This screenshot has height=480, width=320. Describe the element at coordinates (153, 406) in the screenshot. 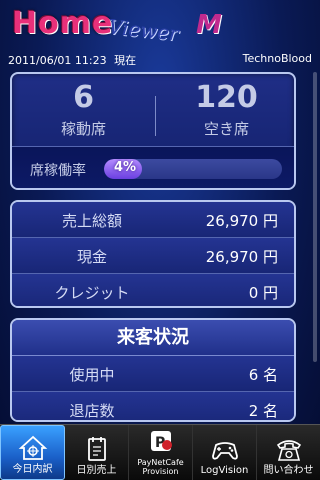

I see `visitors-left-row: 退店数 2 名` at that location.